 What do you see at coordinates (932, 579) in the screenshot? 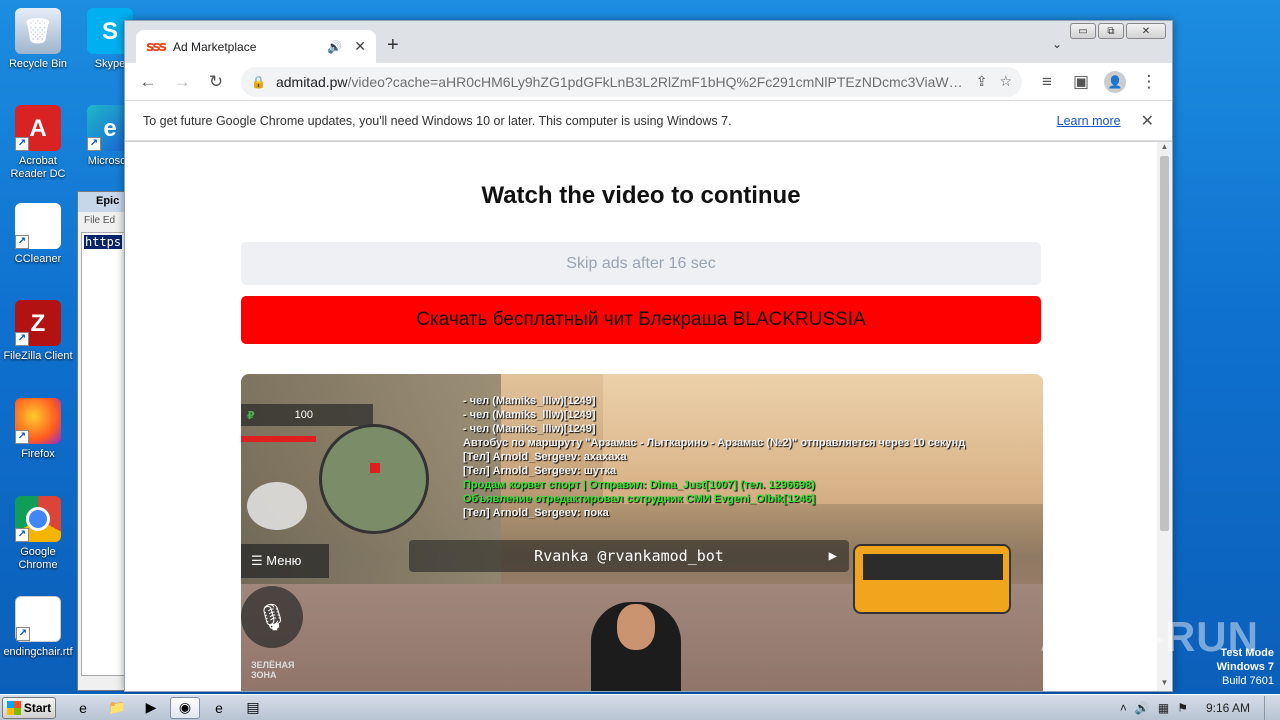
I see `video-bus` at bounding box center [932, 579].